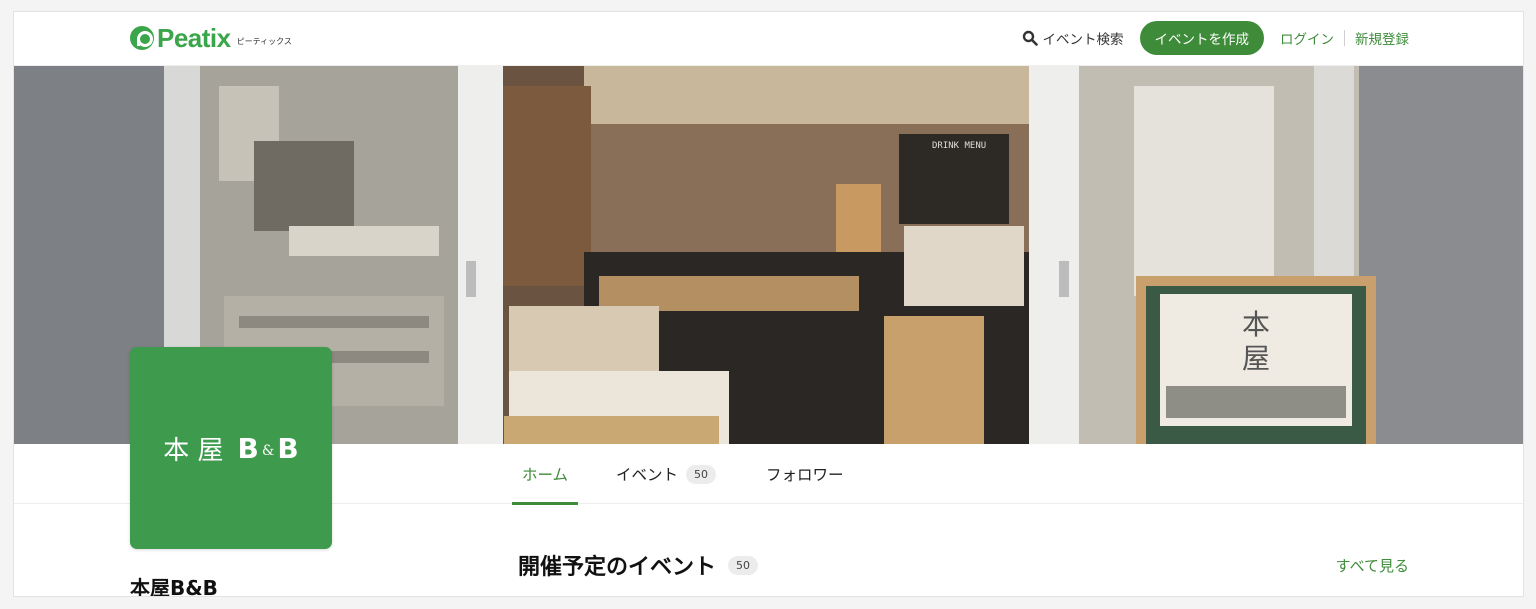 The image size is (1536, 609). What do you see at coordinates (248, 448) in the screenshot?
I see `logo-text-b1: B` at bounding box center [248, 448].